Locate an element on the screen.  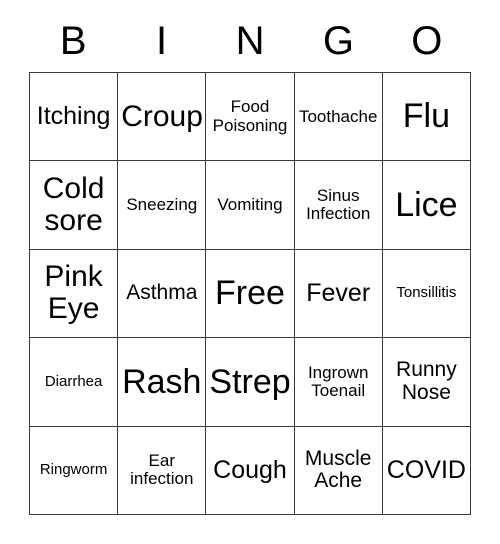
bingo-cell-label: Tonsillitis is located at coordinates (426, 293).